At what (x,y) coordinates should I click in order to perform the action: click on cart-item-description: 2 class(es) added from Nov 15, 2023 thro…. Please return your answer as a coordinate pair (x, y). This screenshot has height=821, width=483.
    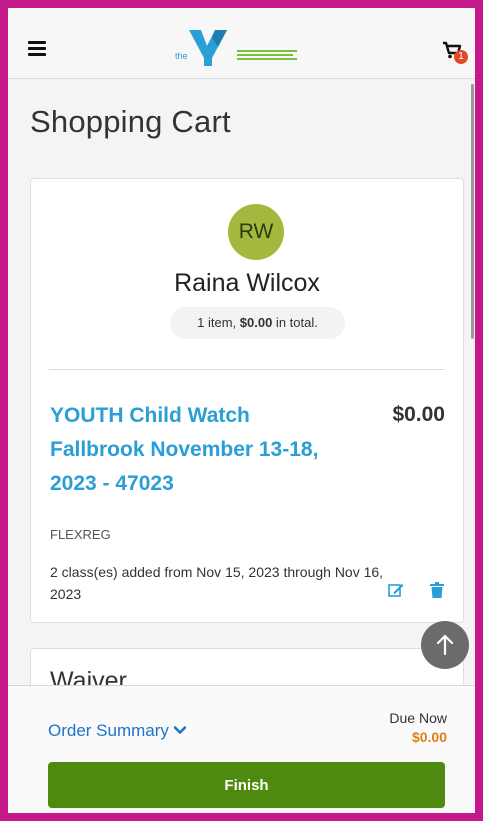
    Looking at the image, I should click on (217, 583).